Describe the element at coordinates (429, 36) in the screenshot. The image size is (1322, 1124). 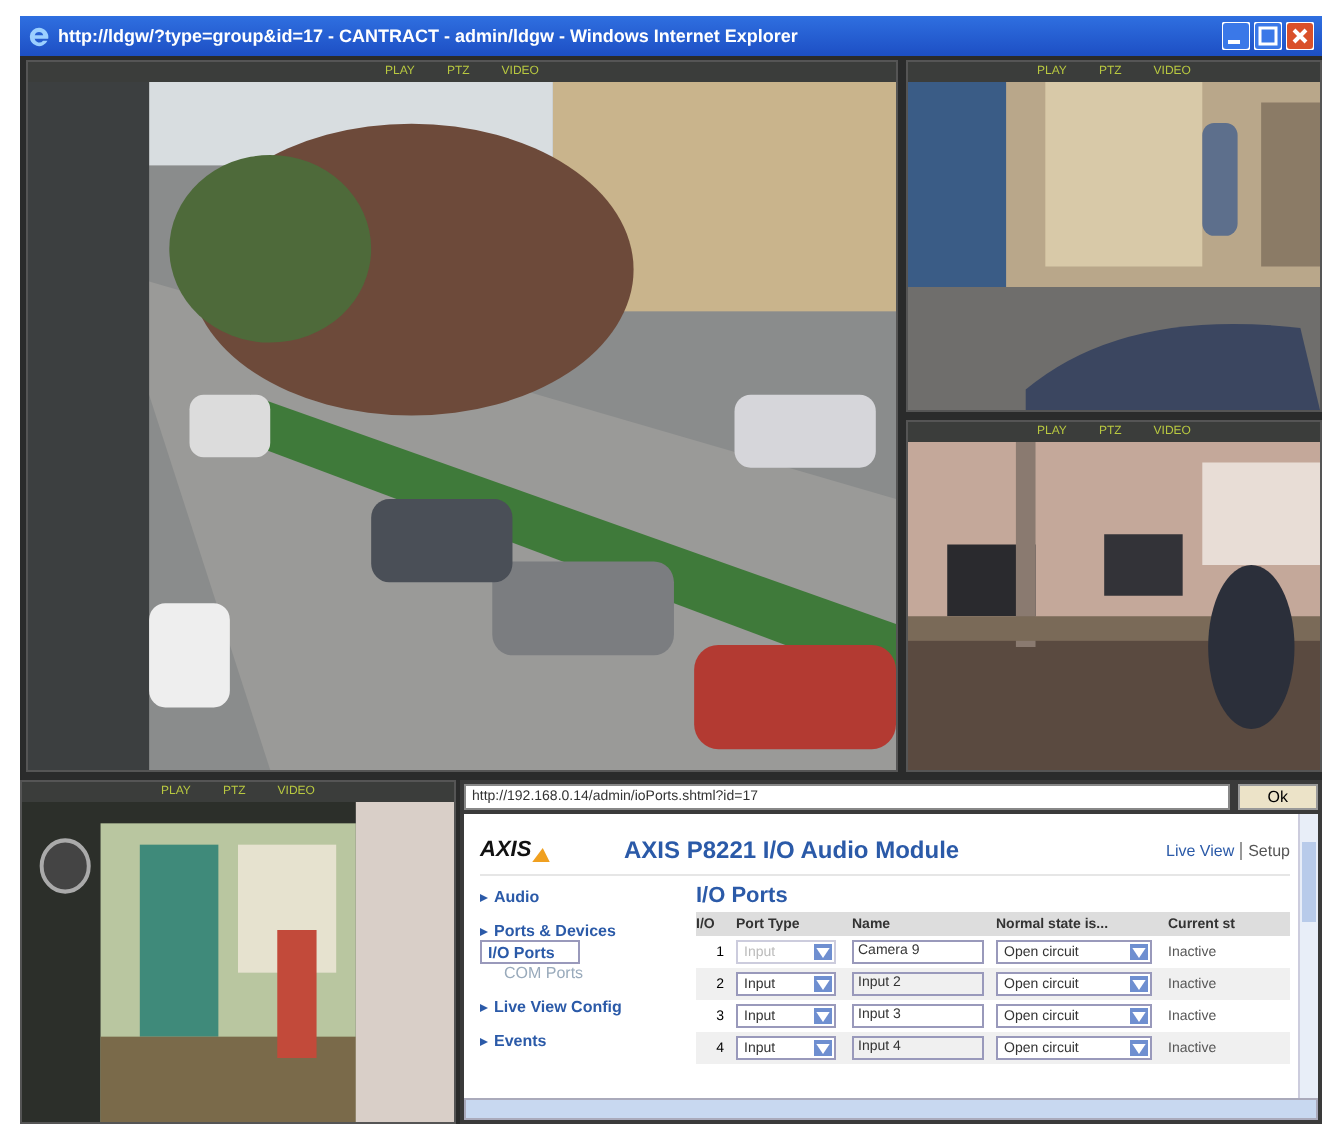
I see `window-title: http://ldgw/?type=group&id=17 - CANTRACT - admin/ldgw - Windows Internet Explorer` at that location.